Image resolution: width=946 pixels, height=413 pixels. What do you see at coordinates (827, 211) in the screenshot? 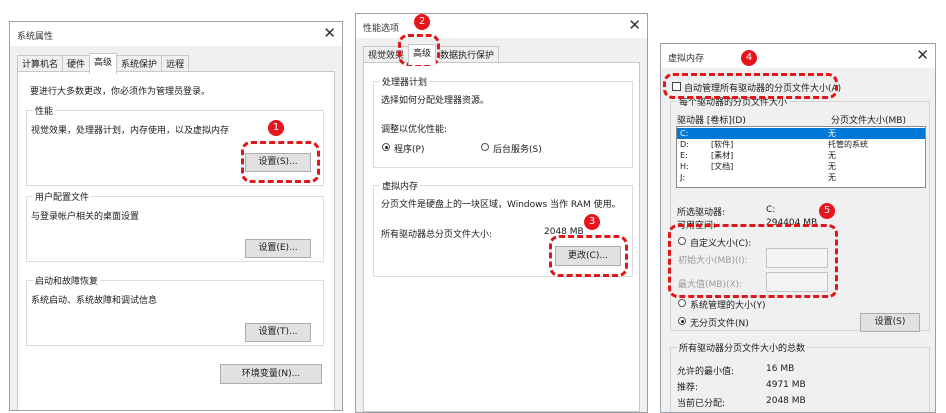
I see `step-badge-5: 5` at bounding box center [827, 211].